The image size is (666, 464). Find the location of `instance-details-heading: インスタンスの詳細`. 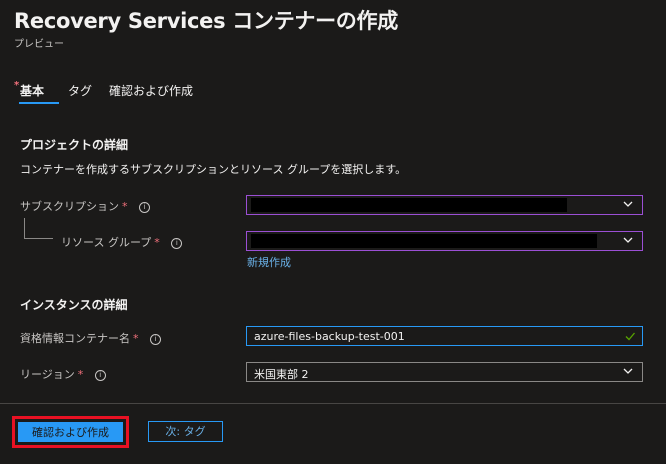

instance-details-heading: インスタンスの詳細 is located at coordinates (74, 305).